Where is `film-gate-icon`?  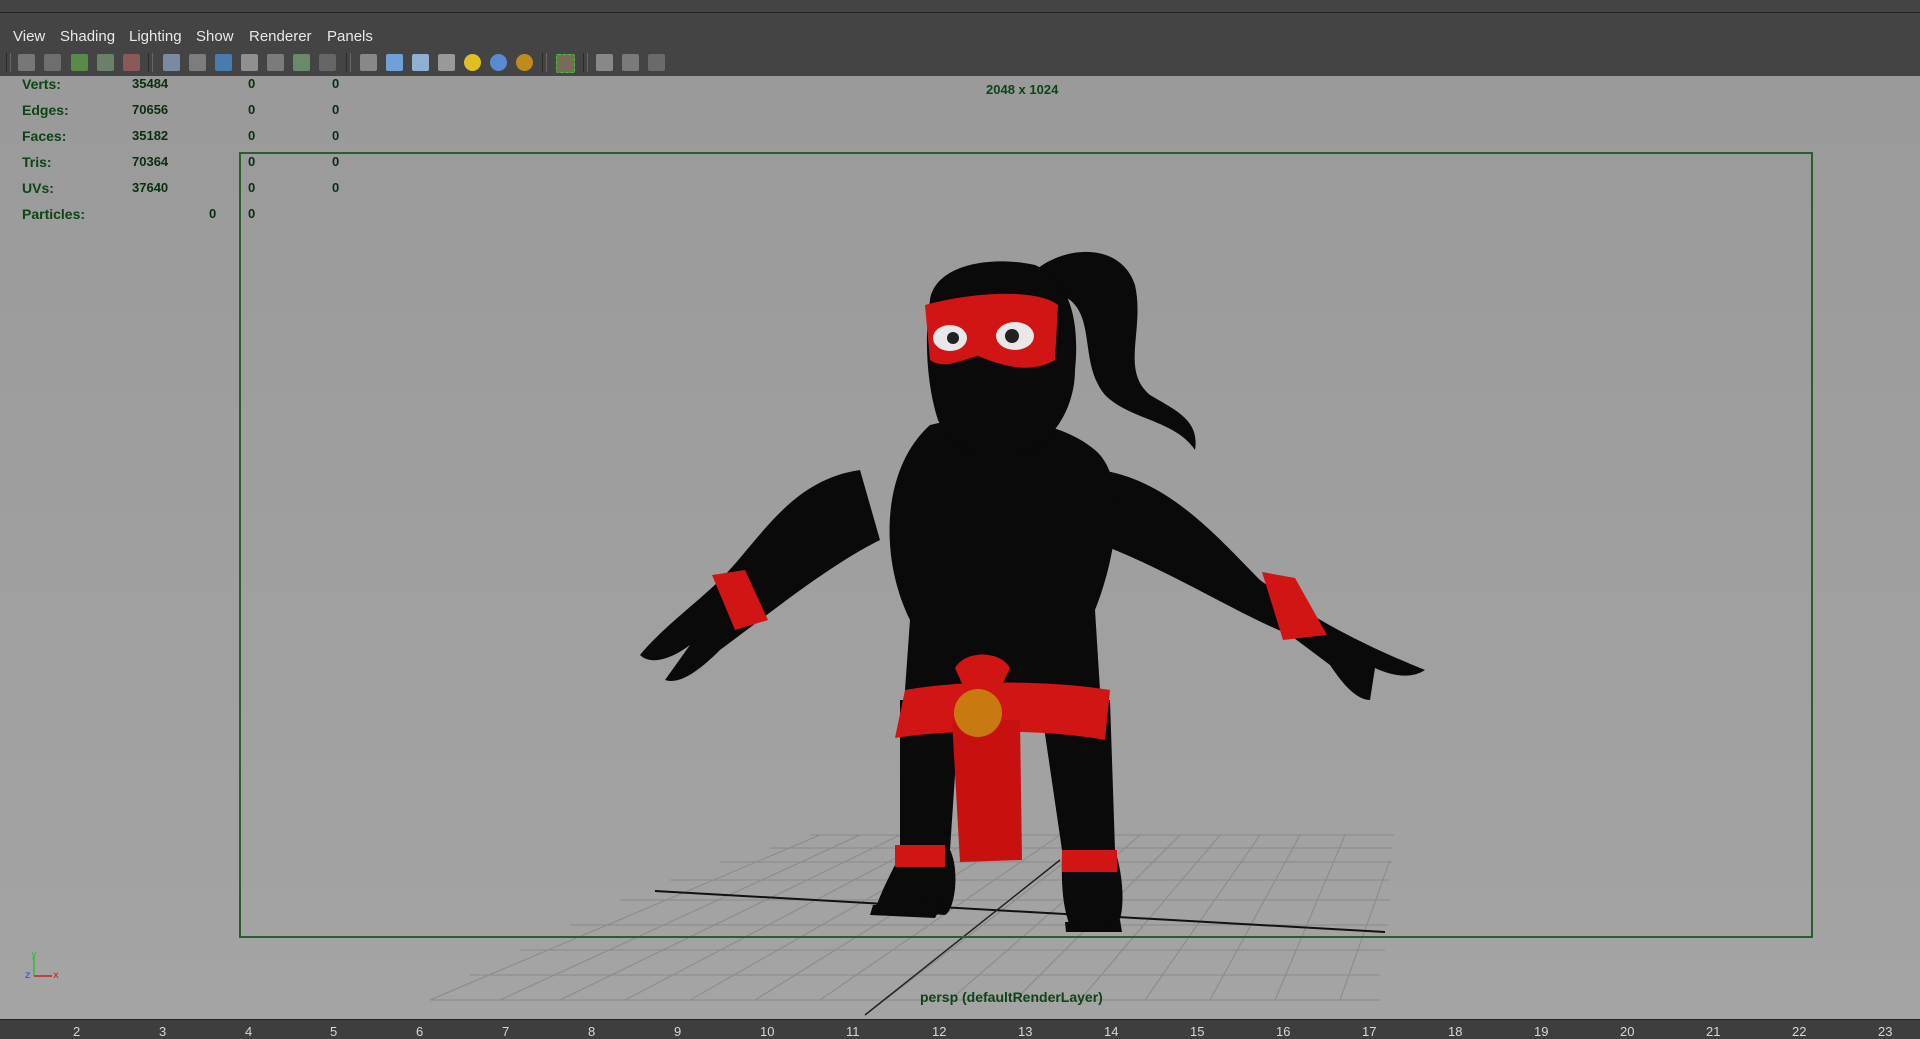 film-gate-icon is located at coordinates (197, 62).